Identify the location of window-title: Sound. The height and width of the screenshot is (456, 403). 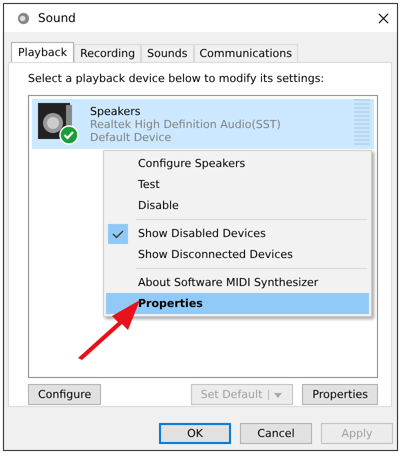
(57, 18).